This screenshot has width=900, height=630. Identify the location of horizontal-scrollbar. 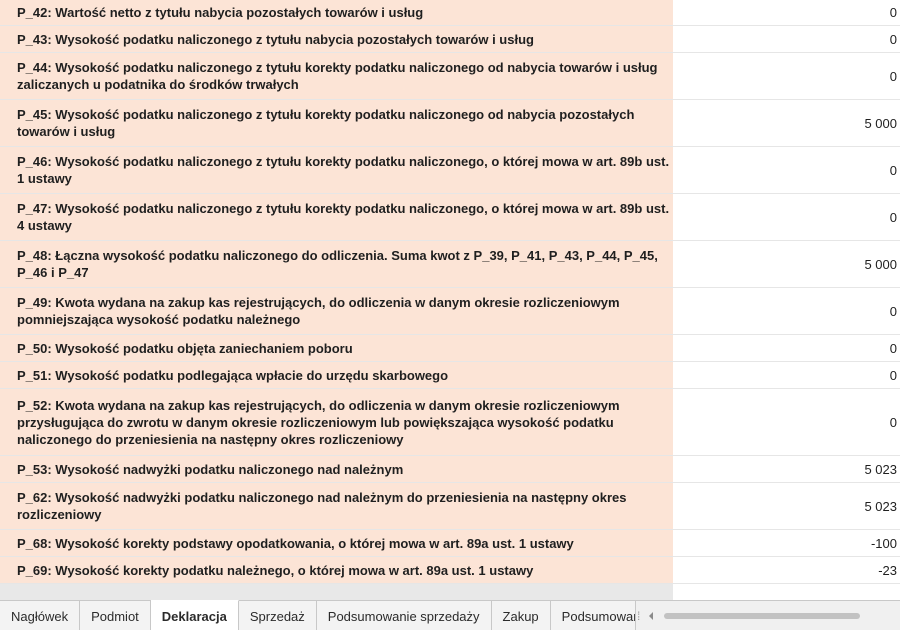
(771, 615).